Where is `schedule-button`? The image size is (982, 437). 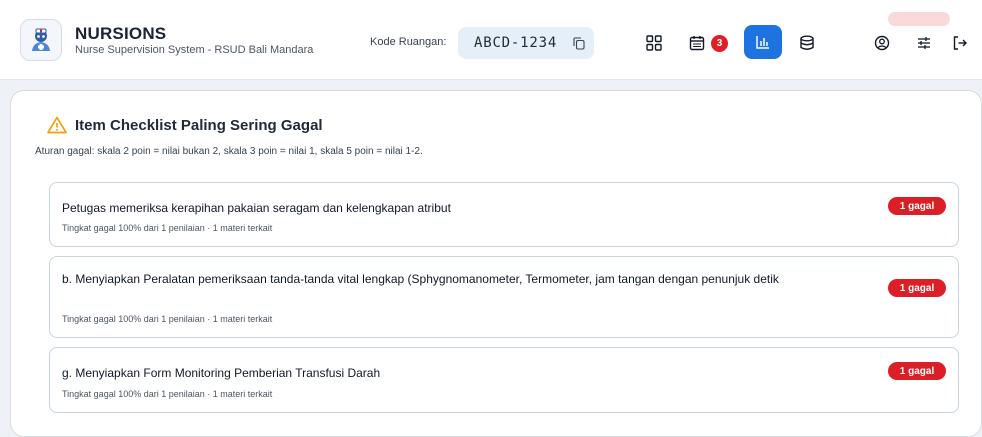 schedule-button is located at coordinates (697, 43).